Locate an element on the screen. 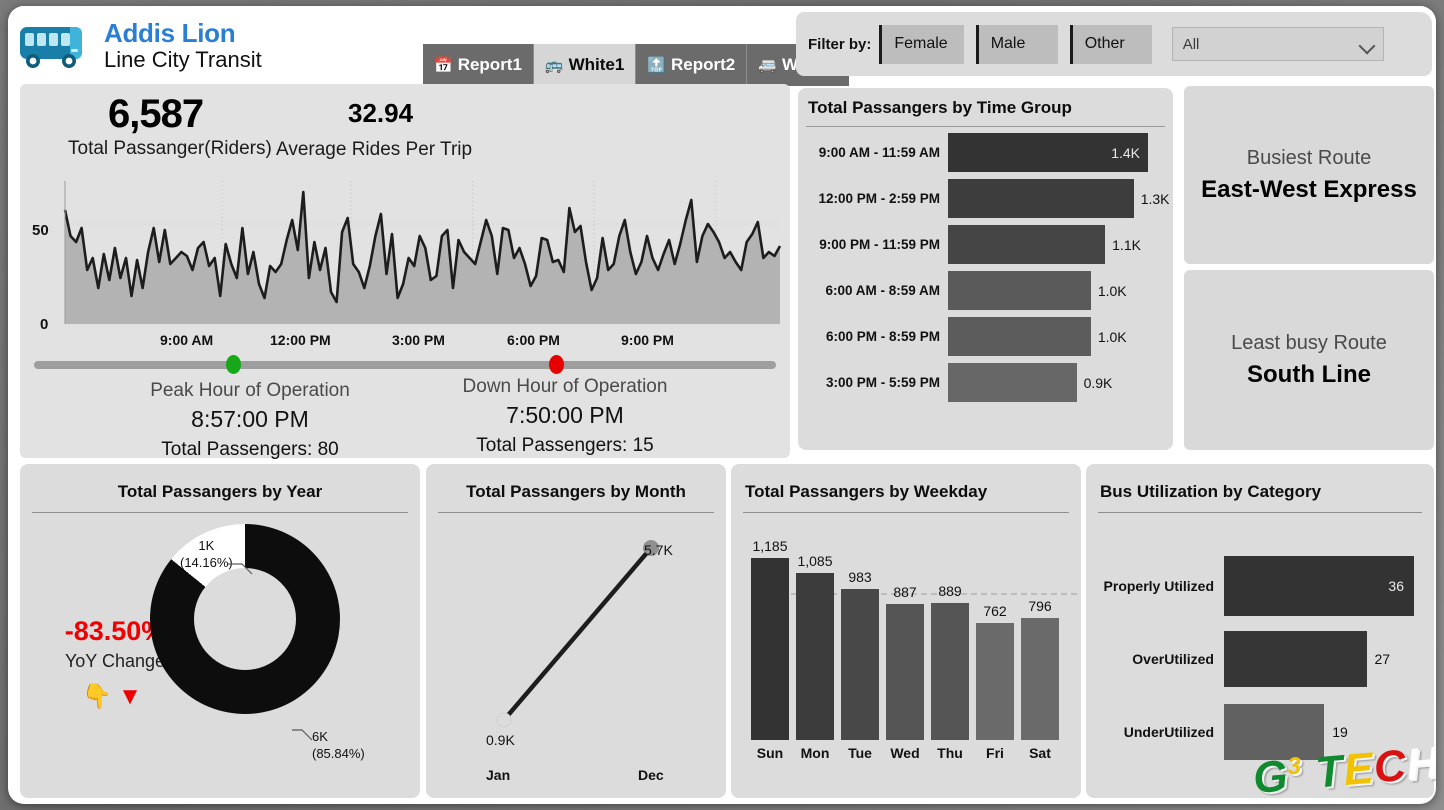  weekday-bar-column: 889 Thu is located at coordinates (950, 672).